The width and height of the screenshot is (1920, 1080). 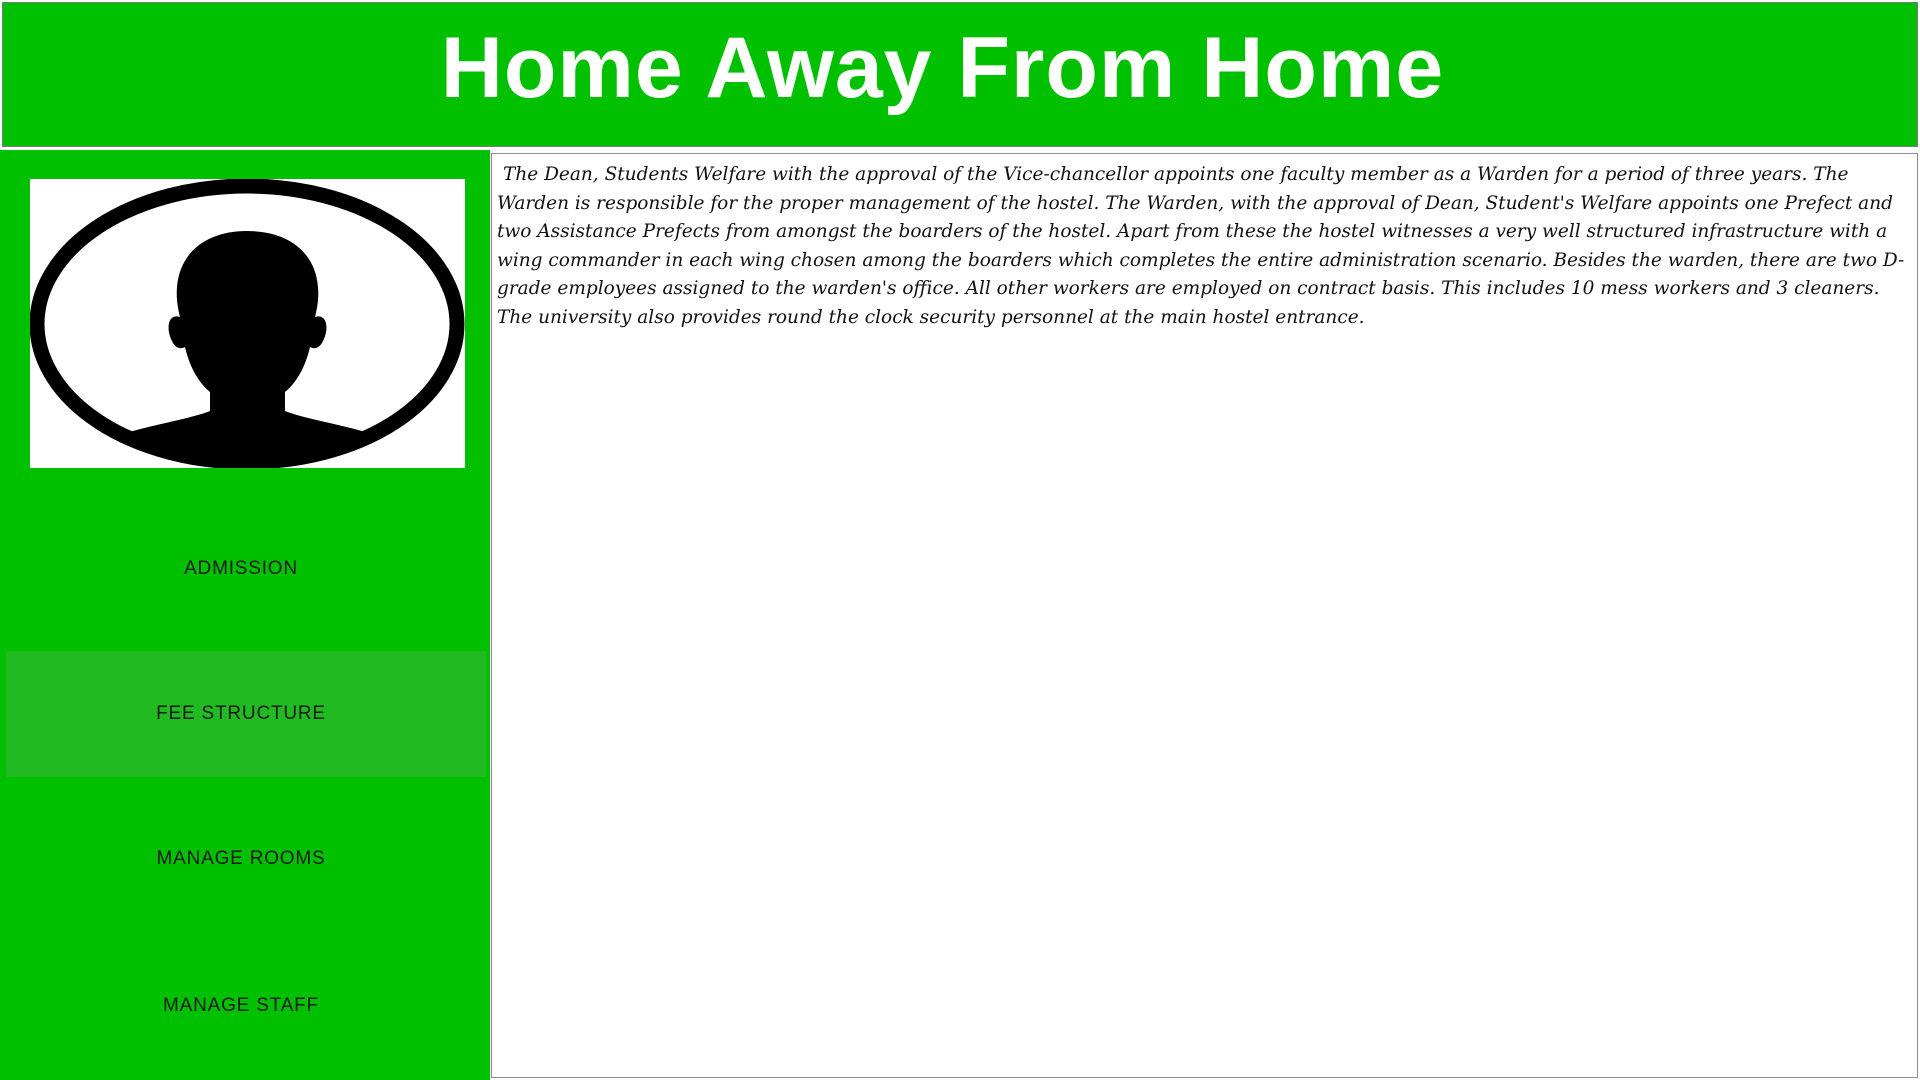 What do you see at coordinates (241, 713) in the screenshot?
I see `sidebar-item-label: FEE STRUCTURE` at bounding box center [241, 713].